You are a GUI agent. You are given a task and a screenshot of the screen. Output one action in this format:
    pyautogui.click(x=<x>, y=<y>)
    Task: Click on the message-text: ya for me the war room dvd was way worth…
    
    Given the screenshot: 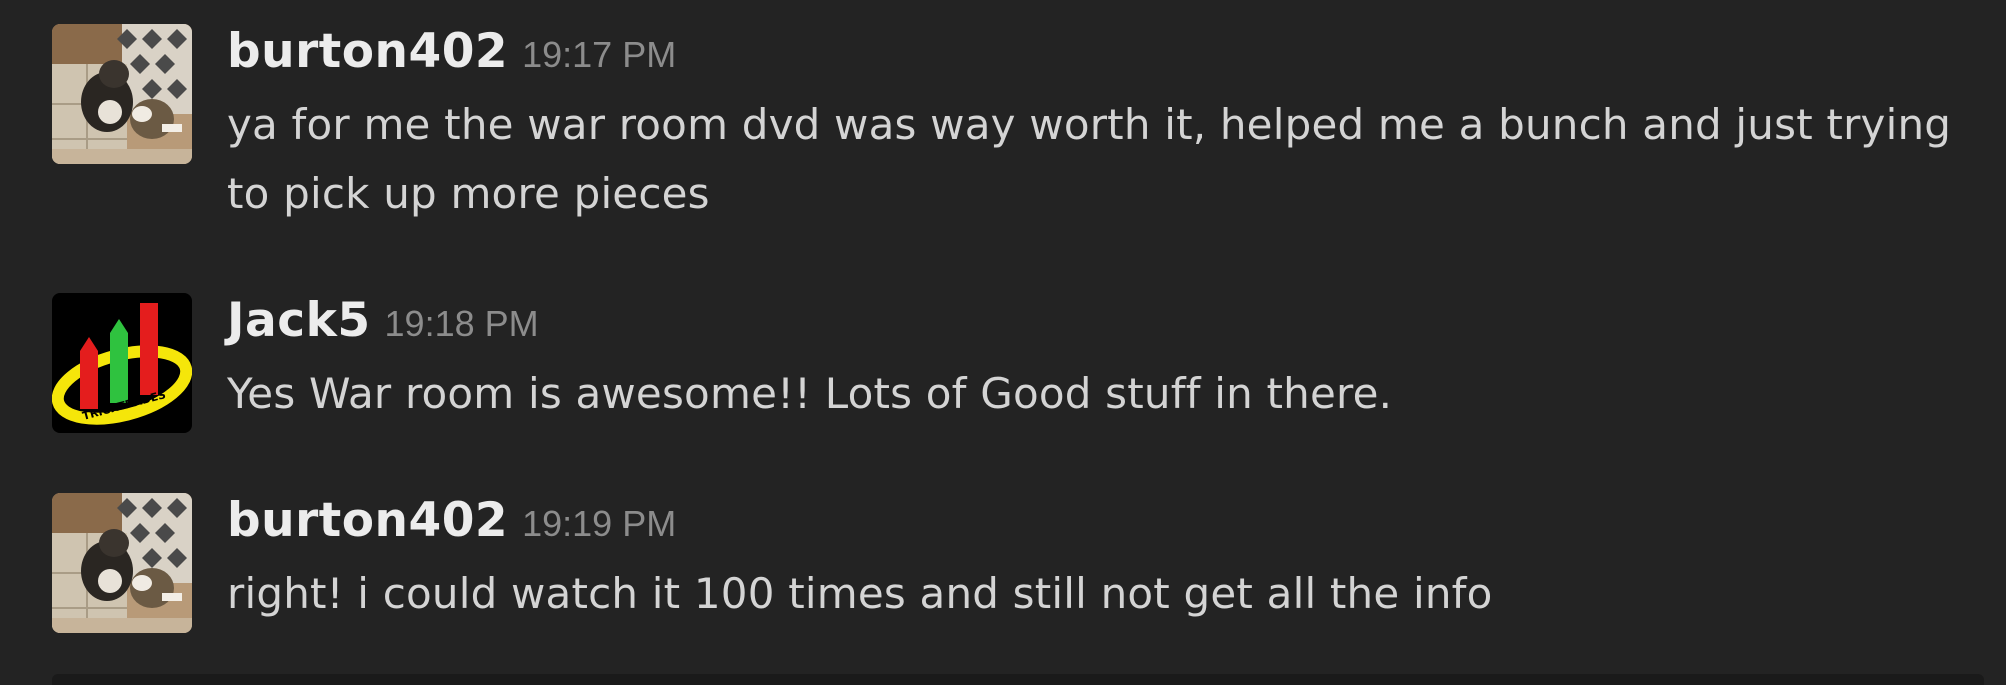 What is the action you would take?
    pyautogui.click(x=1089, y=159)
    